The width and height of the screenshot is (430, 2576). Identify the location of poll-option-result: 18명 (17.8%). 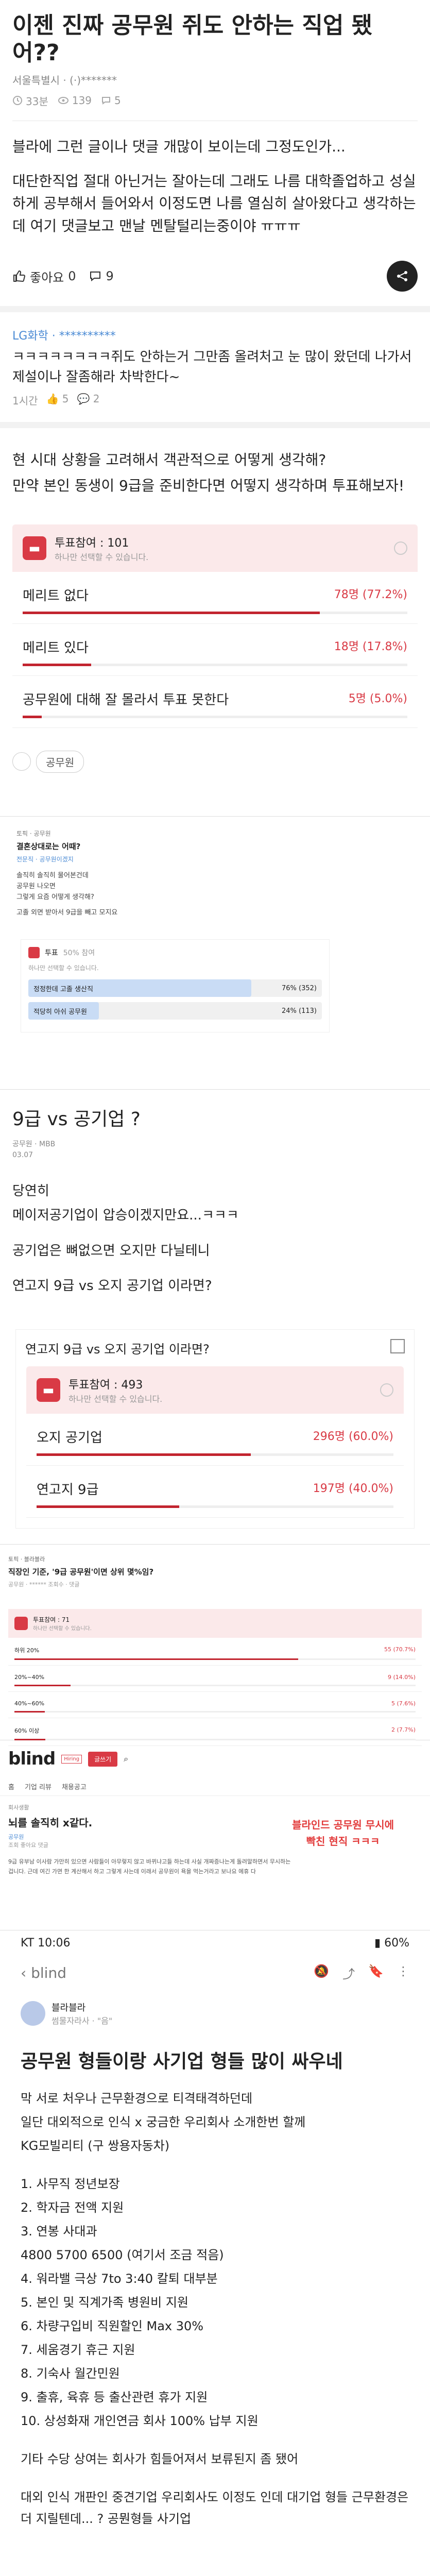
(370, 646).